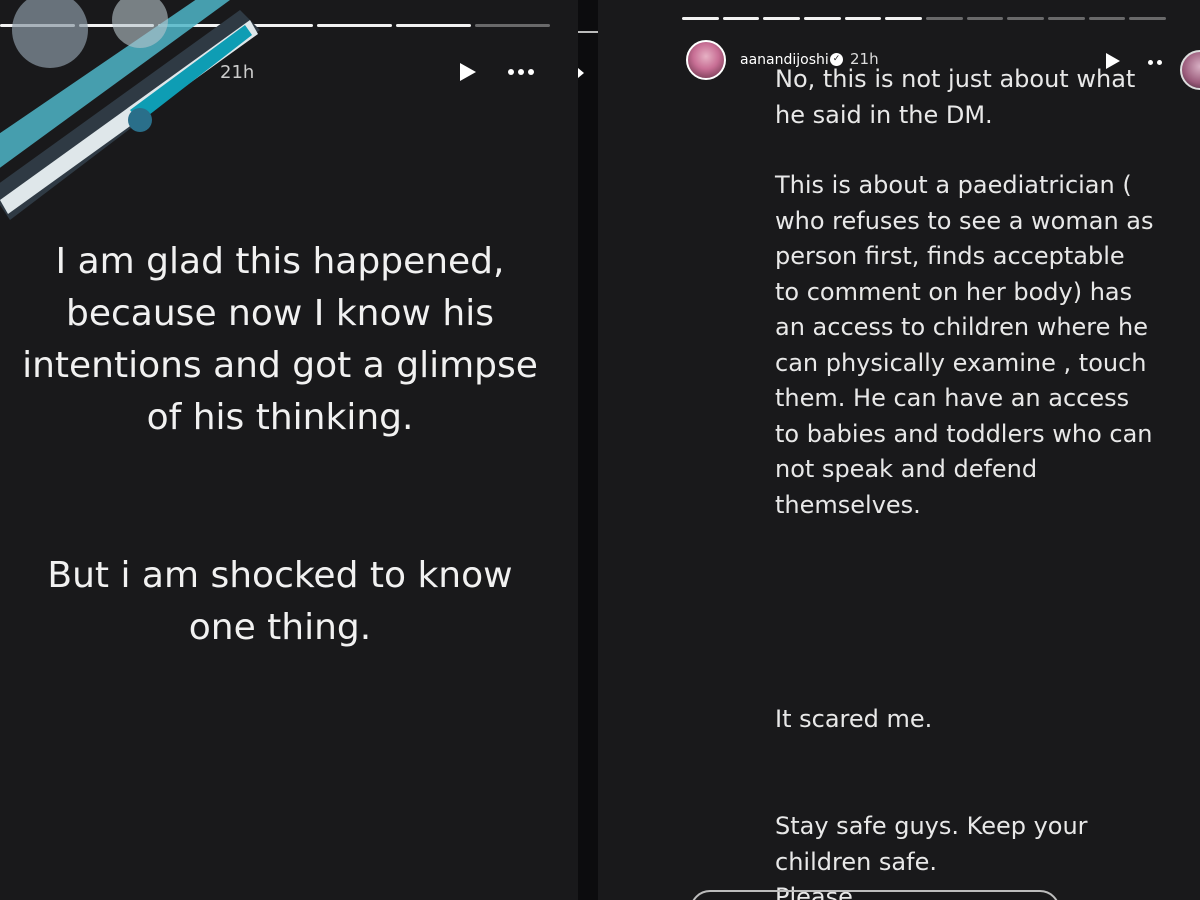  I want to click on next-story-avatar, so click(1190, 70).